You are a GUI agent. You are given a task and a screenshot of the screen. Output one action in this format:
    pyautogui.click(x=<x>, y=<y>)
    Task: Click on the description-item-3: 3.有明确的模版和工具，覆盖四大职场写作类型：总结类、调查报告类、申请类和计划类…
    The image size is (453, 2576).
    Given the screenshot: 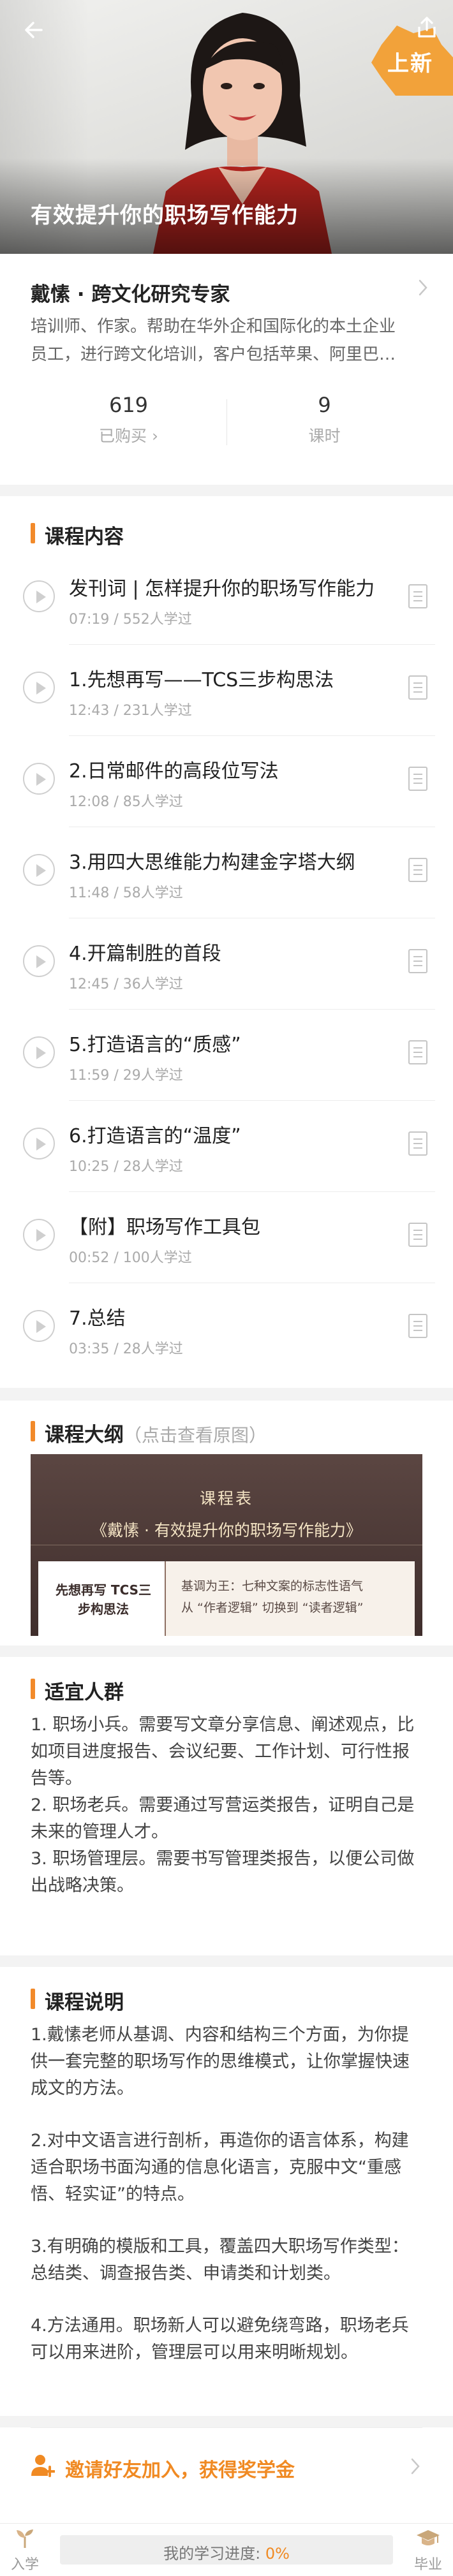 What is the action you would take?
    pyautogui.click(x=220, y=2260)
    